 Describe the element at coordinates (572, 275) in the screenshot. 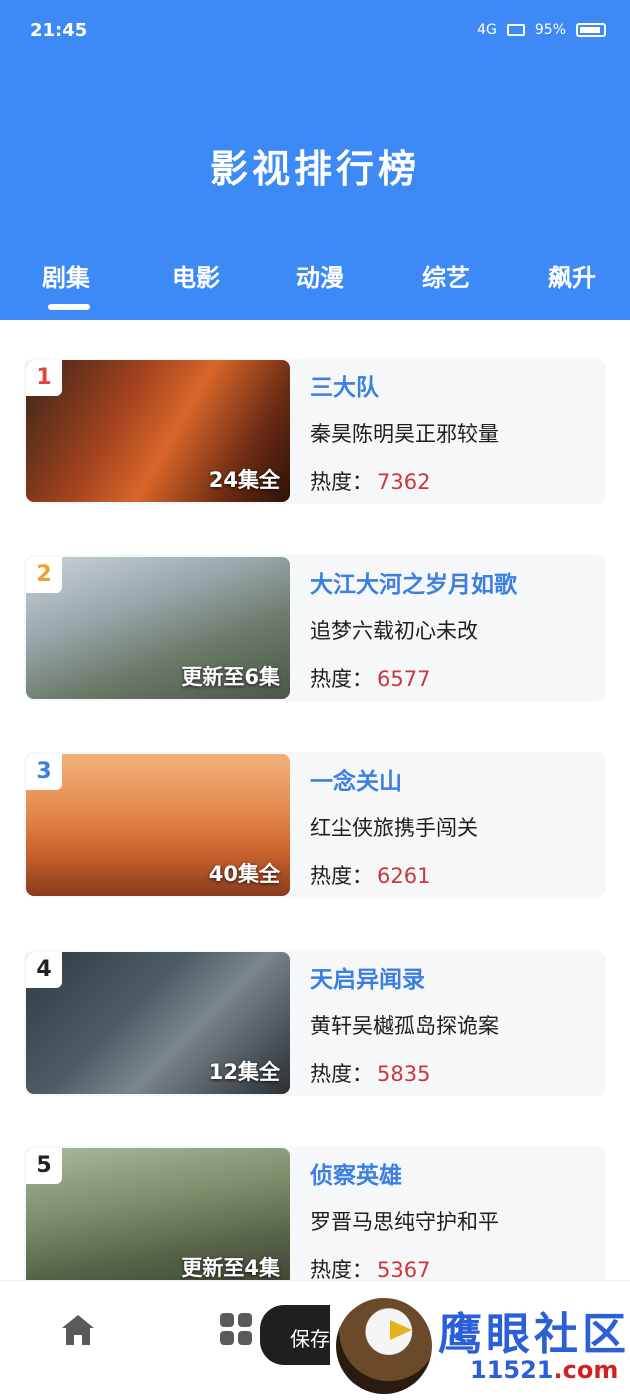

I see `tab-rising: 飙升` at that location.